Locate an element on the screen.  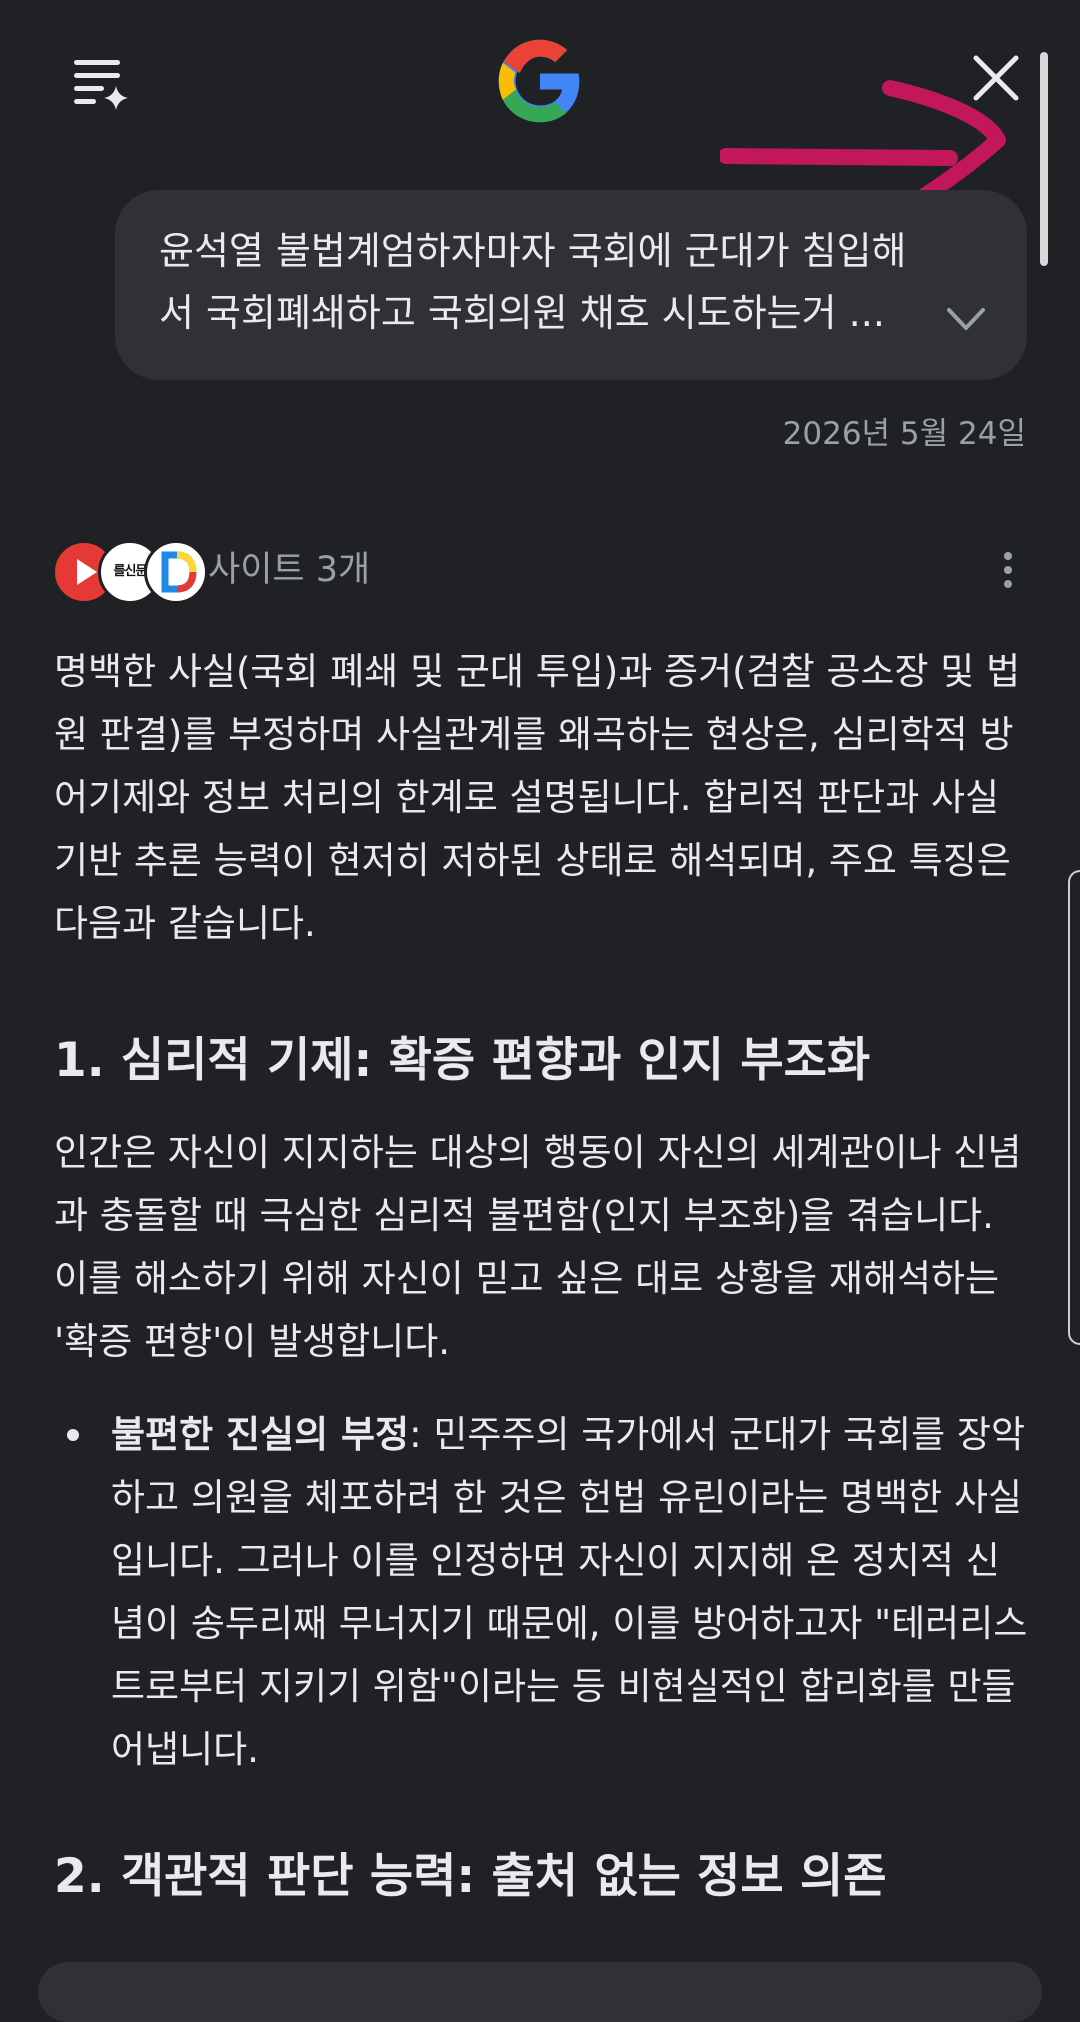
sources-row: 를신문 사이트 3개 is located at coordinates (542, 572).